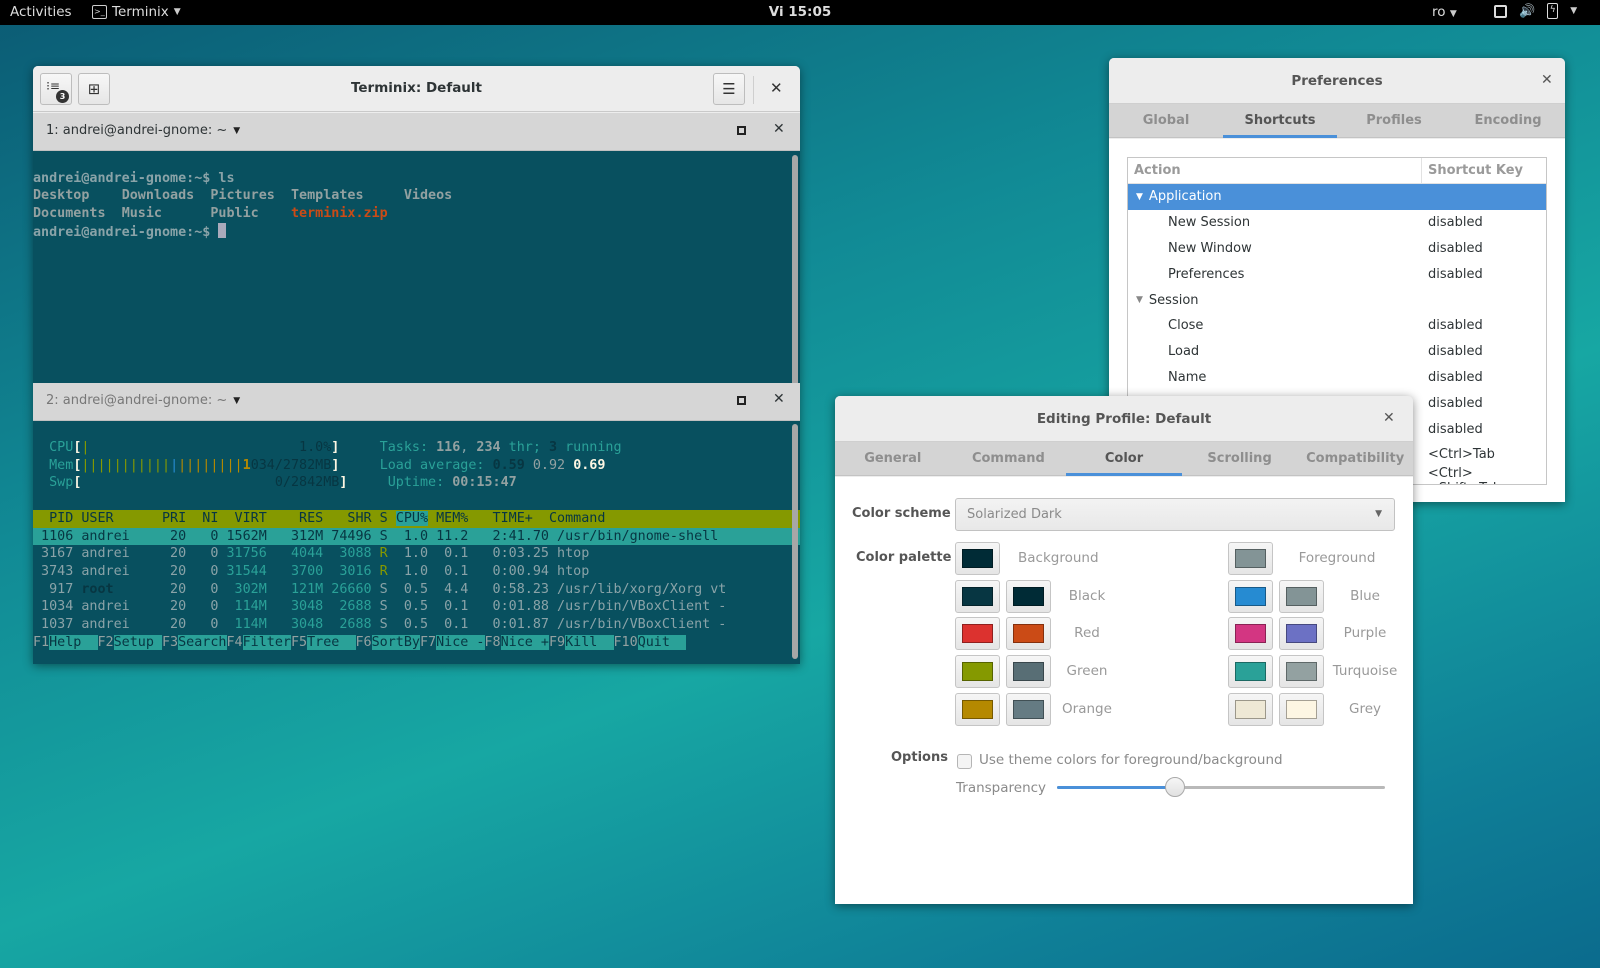  I want to click on slider-knob, so click(1175, 787).